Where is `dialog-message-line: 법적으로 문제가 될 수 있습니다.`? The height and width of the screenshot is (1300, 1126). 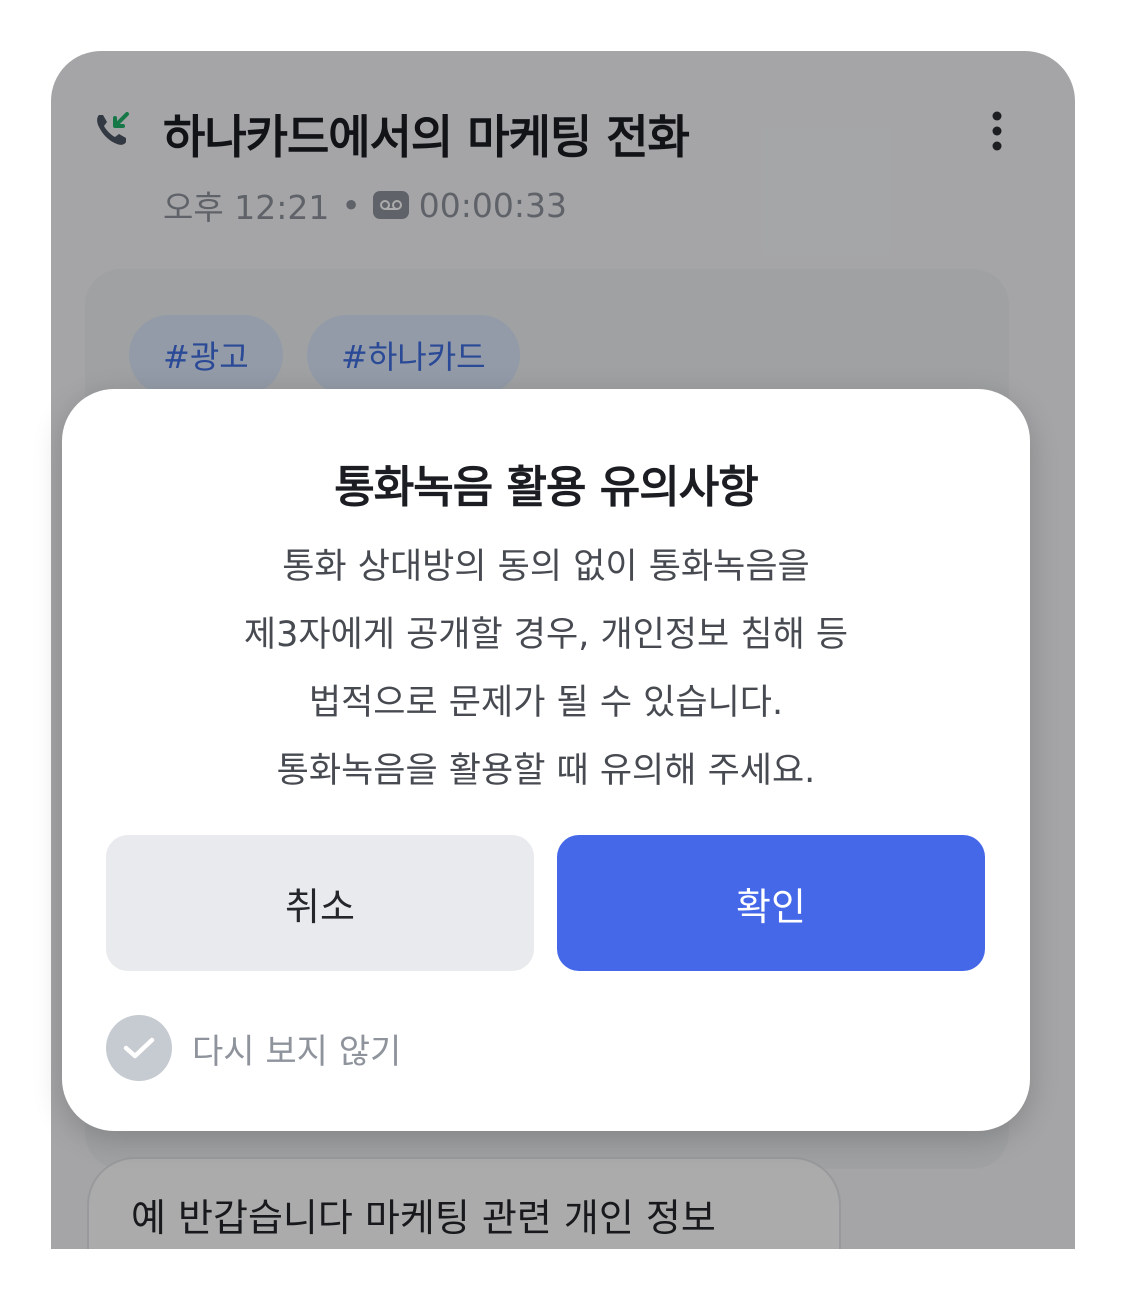
dialog-message-line: 법적으로 문제가 될 수 있습니다. is located at coordinates (546, 703).